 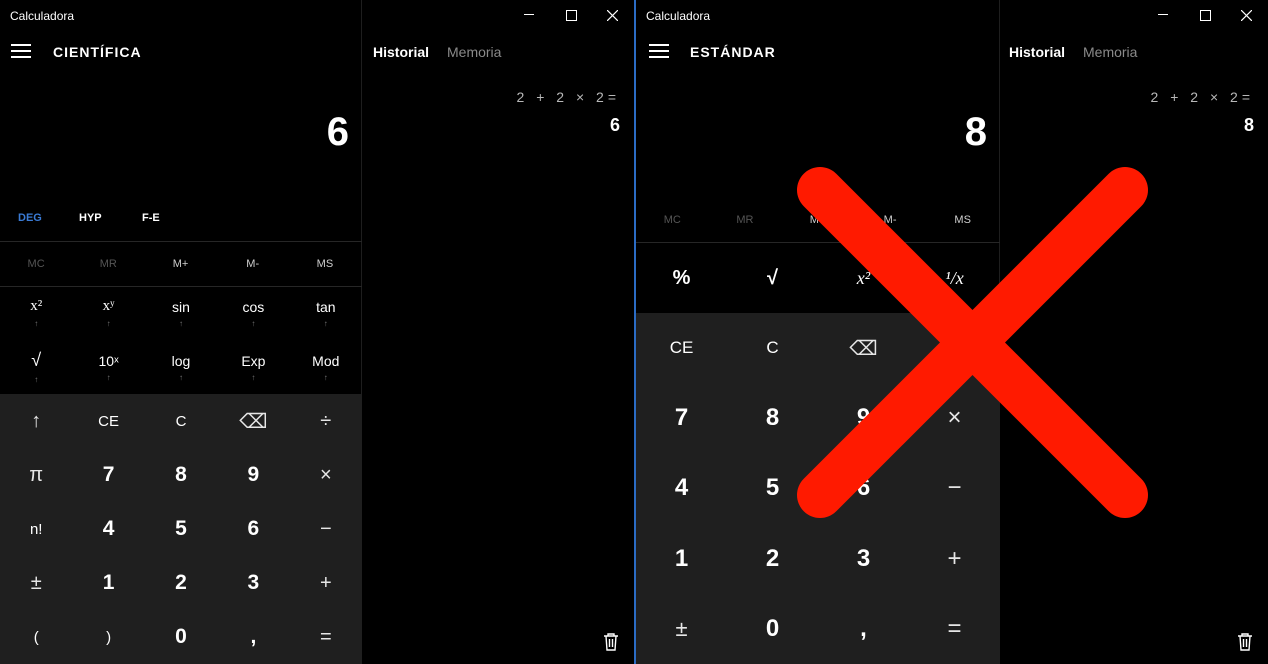 I want to click on pi-button: π, so click(x=36, y=475).